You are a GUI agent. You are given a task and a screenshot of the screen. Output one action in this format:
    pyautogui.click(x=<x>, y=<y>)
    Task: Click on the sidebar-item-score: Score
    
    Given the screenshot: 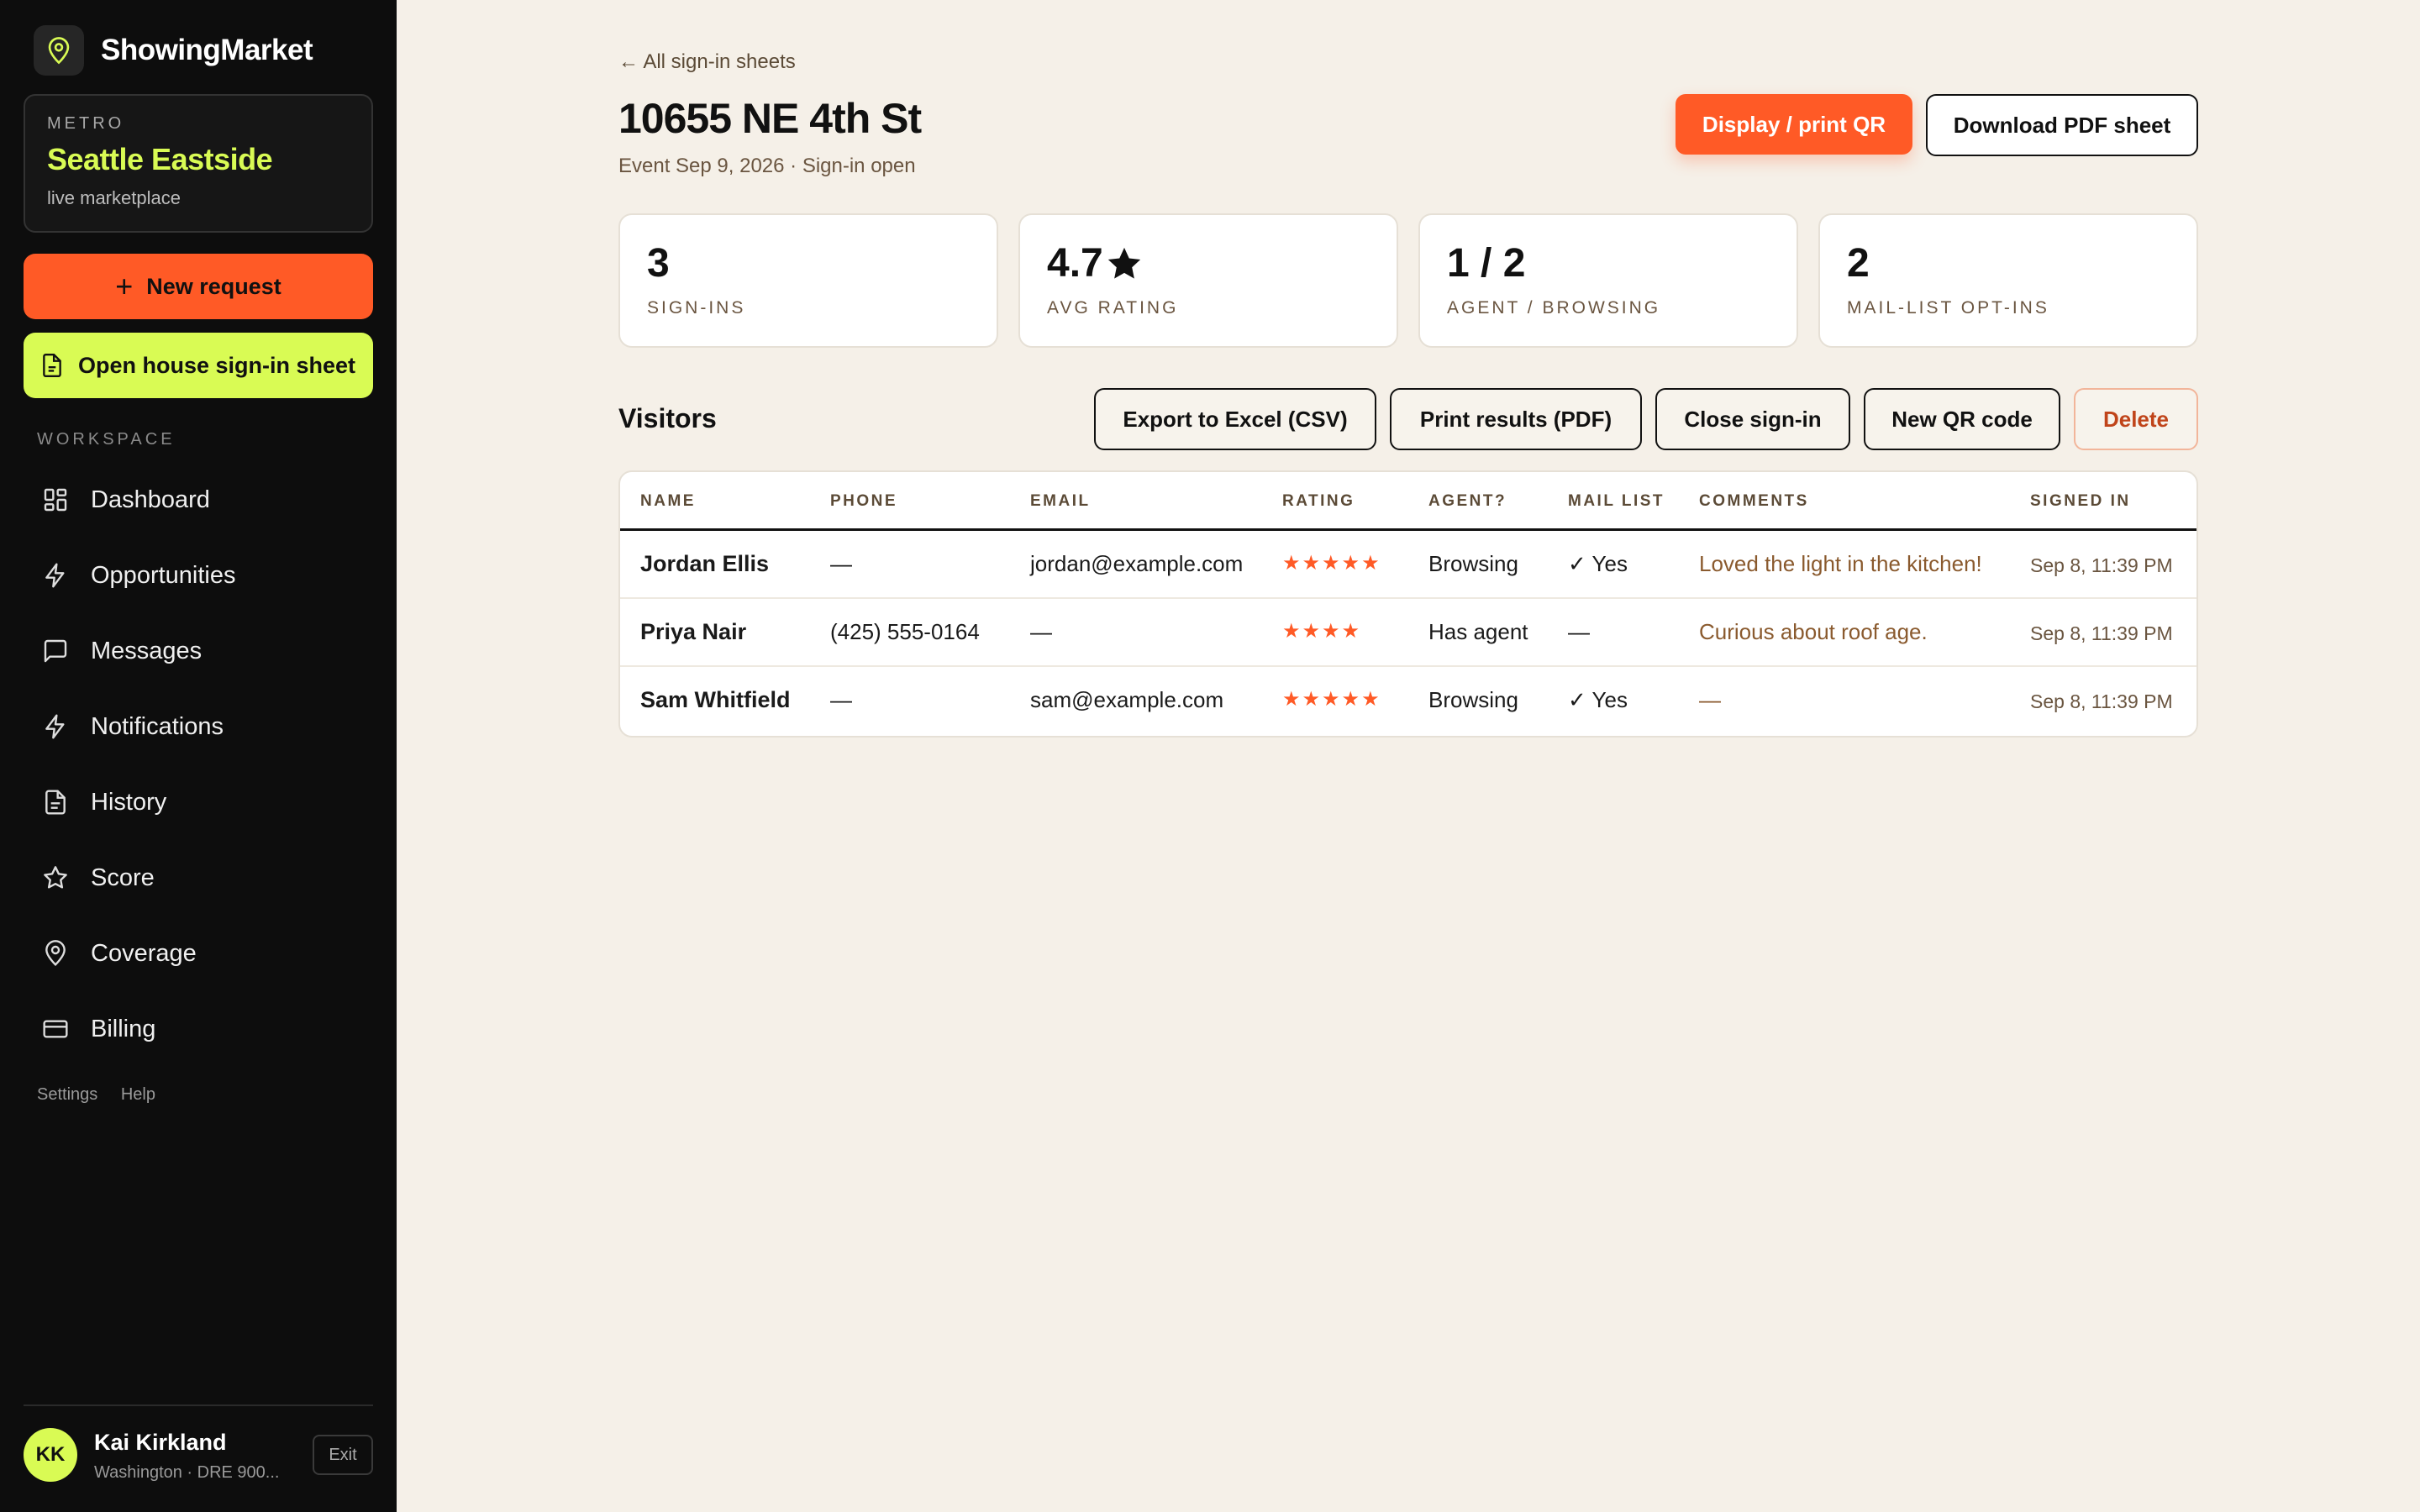 What is the action you would take?
    pyautogui.click(x=199, y=878)
    